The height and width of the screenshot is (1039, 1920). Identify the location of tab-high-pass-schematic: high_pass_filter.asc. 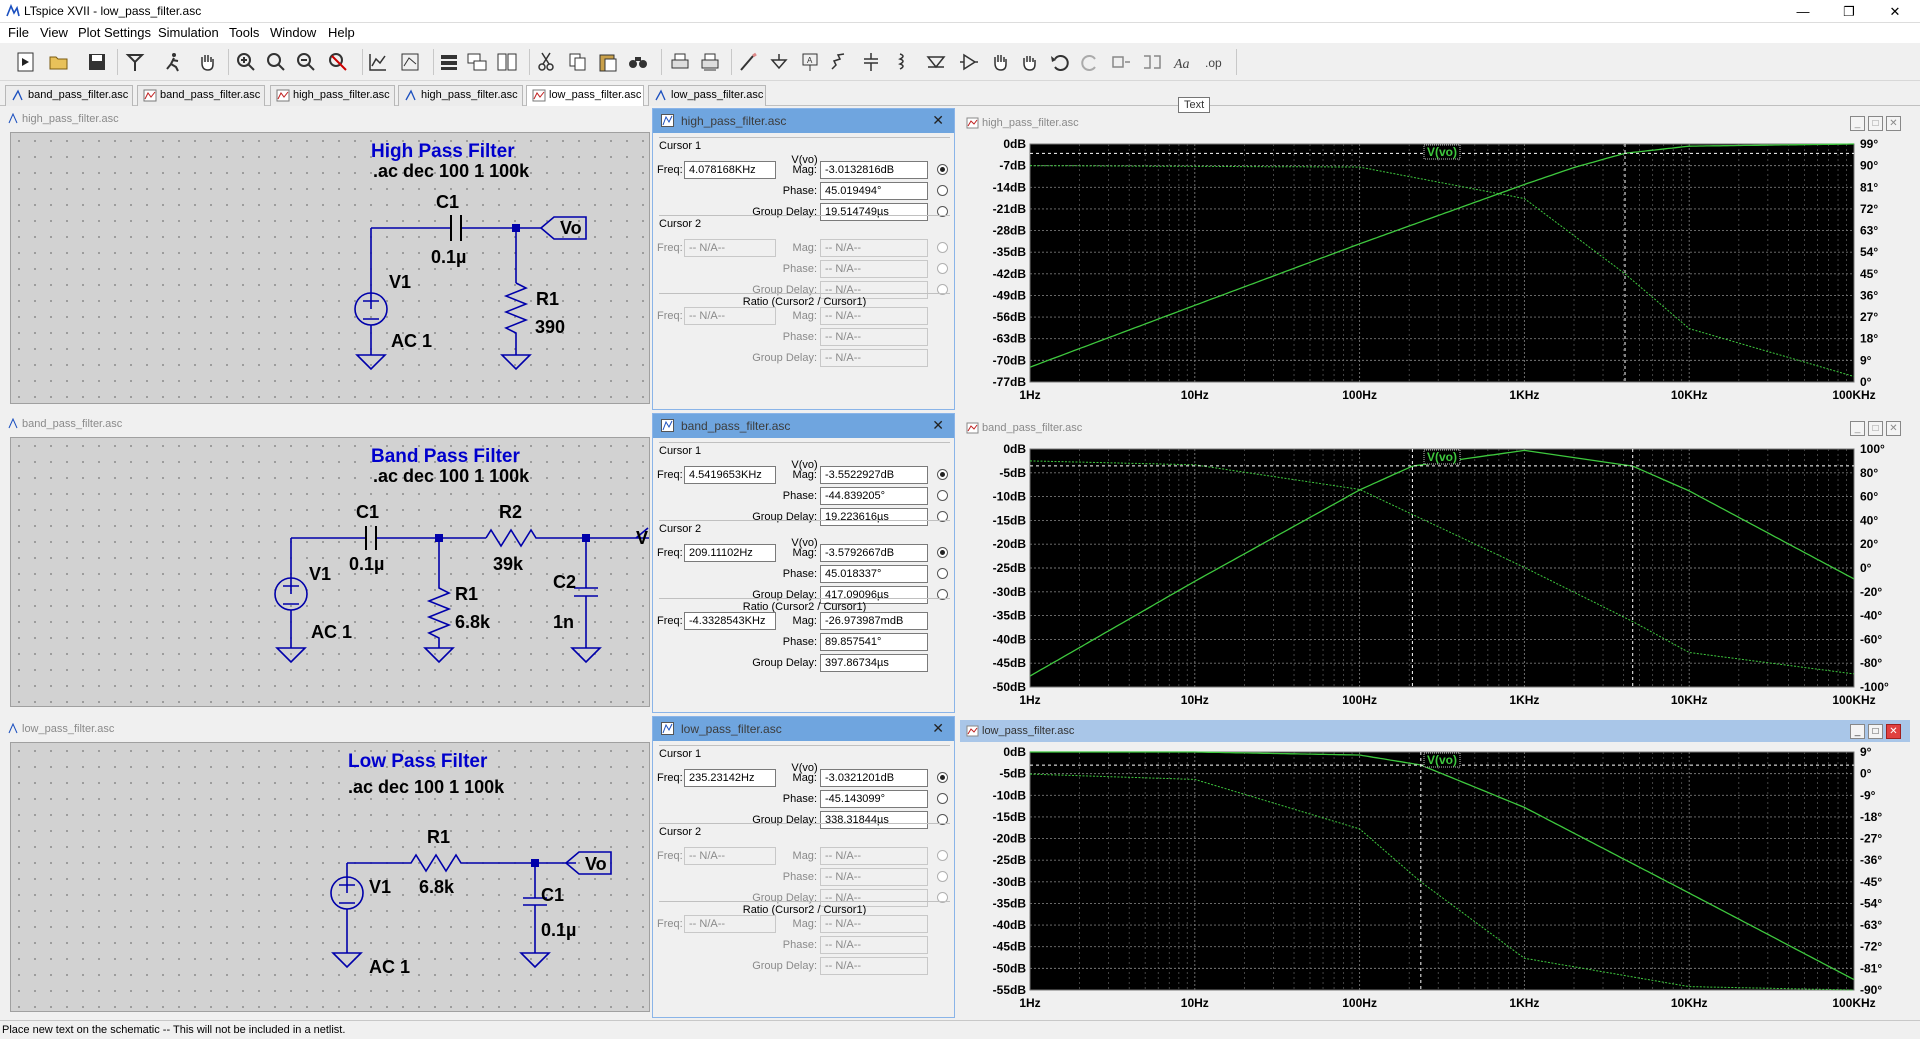
(460, 95).